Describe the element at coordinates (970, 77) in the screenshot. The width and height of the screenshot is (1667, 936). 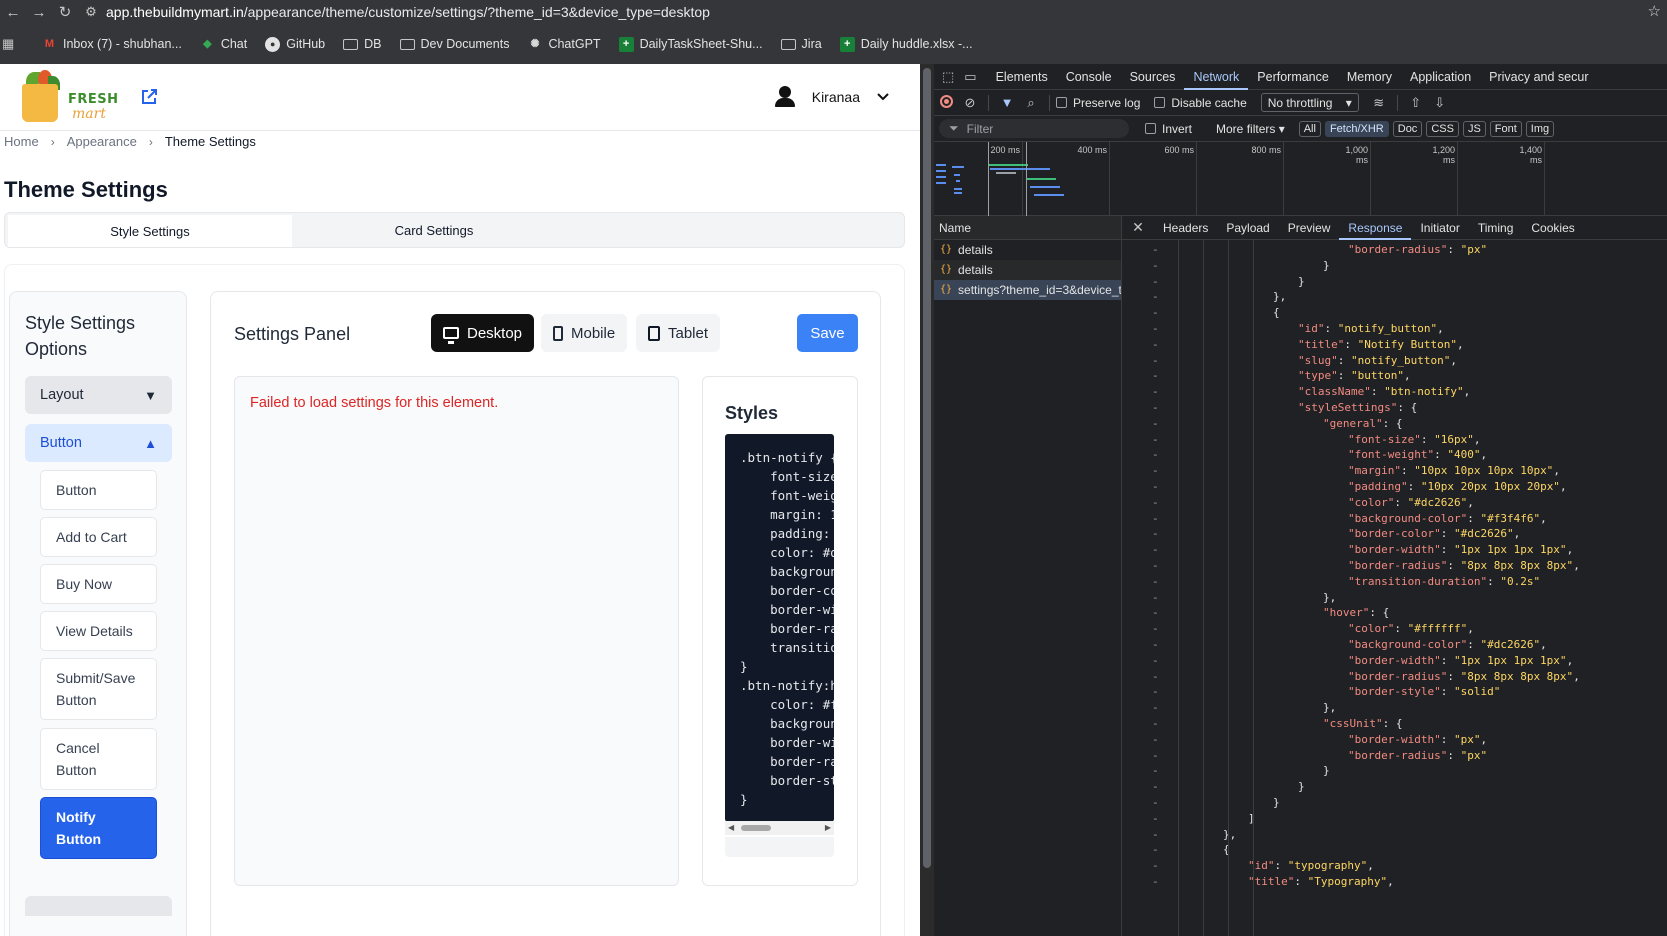
I see `device-toolbar-icon: ▭` at that location.